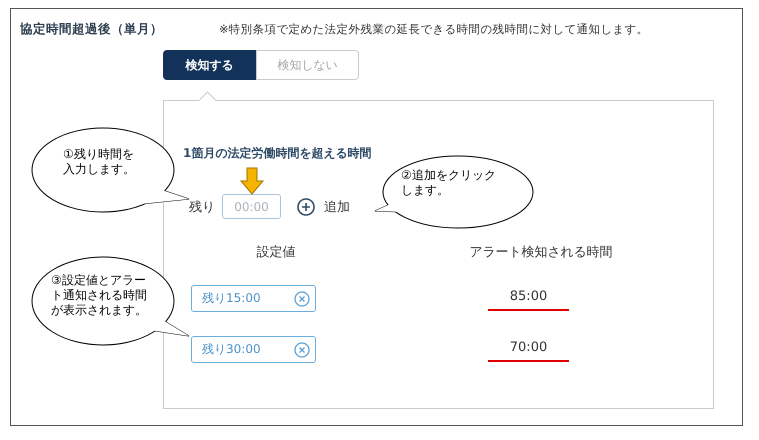 This screenshot has height=440, width=759. Describe the element at coordinates (434, 29) in the screenshot. I see `section-note: ※特別条項で定めた法定外残業の延長できる時間の残時間に対して通知します。` at that location.